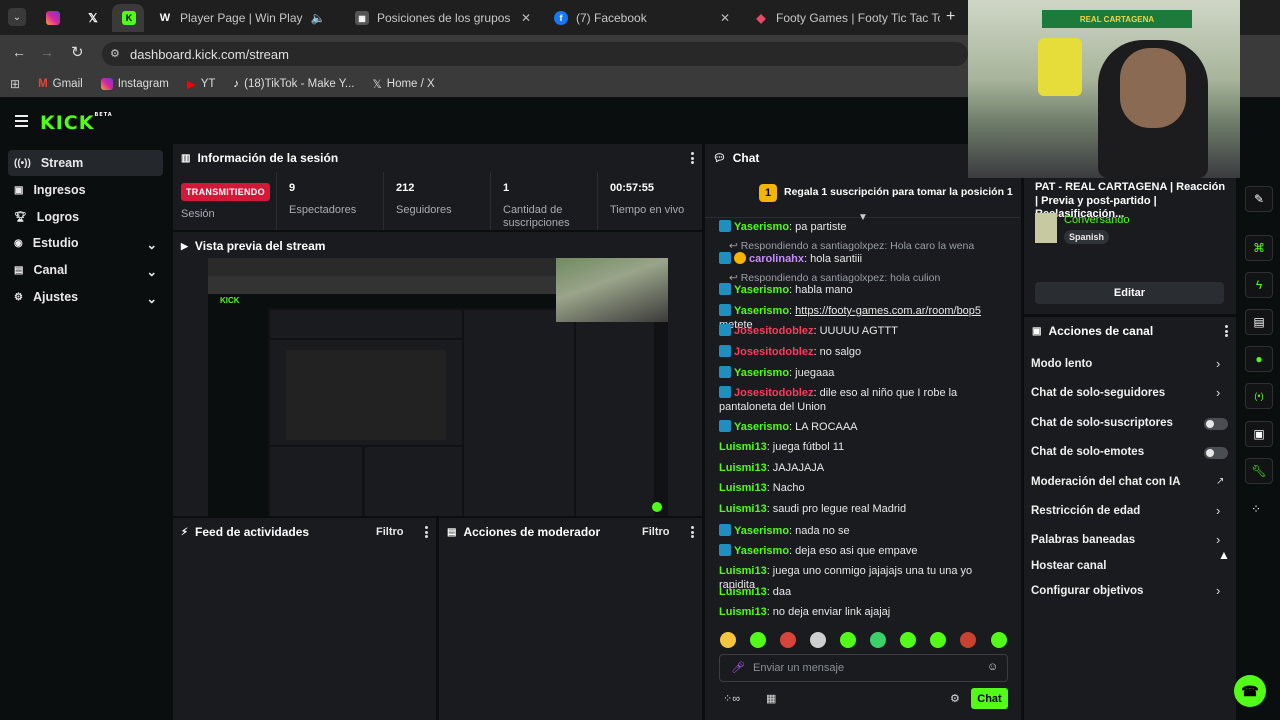 The image size is (1280, 720). What do you see at coordinates (21, 121) in the screenshot?
I see `menu-icon` at bounding box center [21, 121].